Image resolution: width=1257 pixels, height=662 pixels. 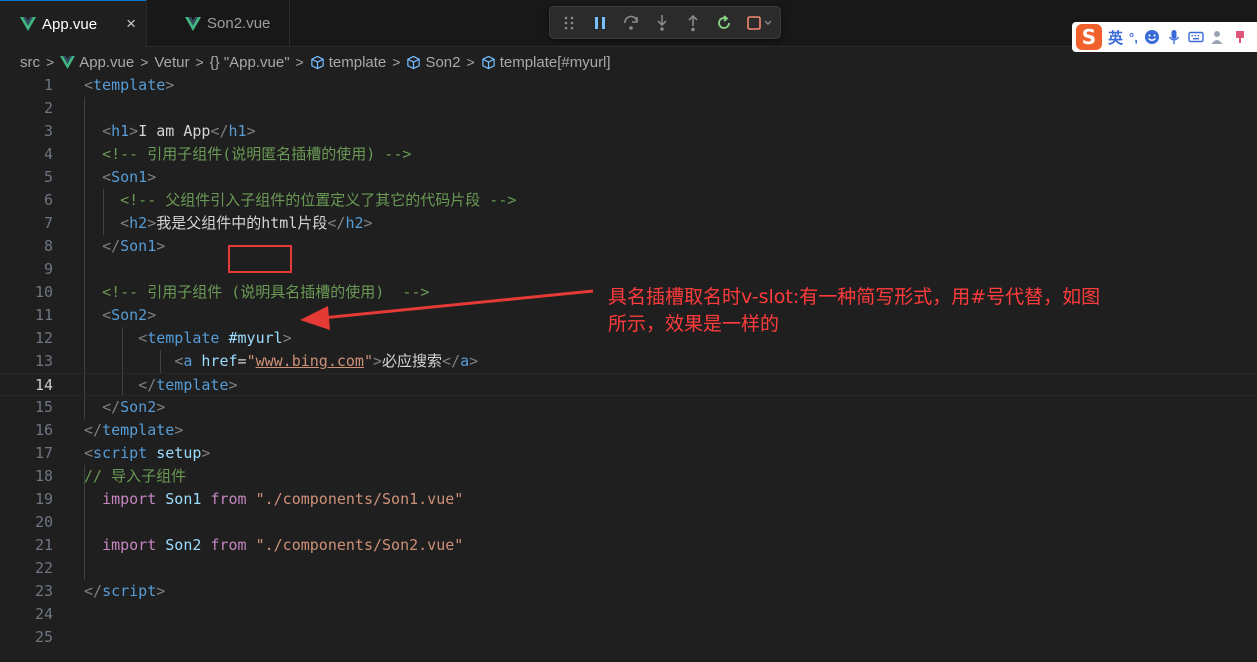 What do you see at coordinates (242, 361) in the screenshot?
I see `code-token: =` at bounding box center [242, 361].